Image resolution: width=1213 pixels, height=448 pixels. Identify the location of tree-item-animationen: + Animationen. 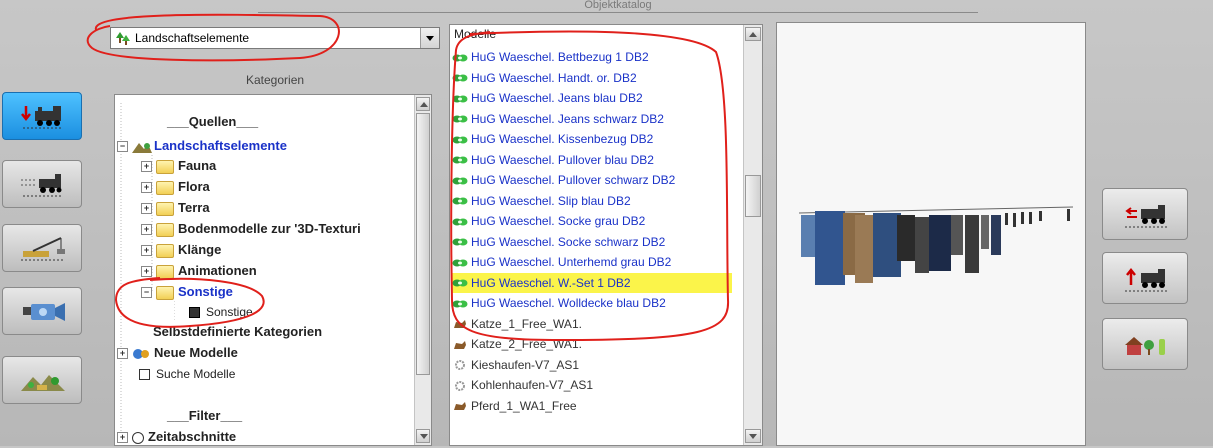
(199, 271).